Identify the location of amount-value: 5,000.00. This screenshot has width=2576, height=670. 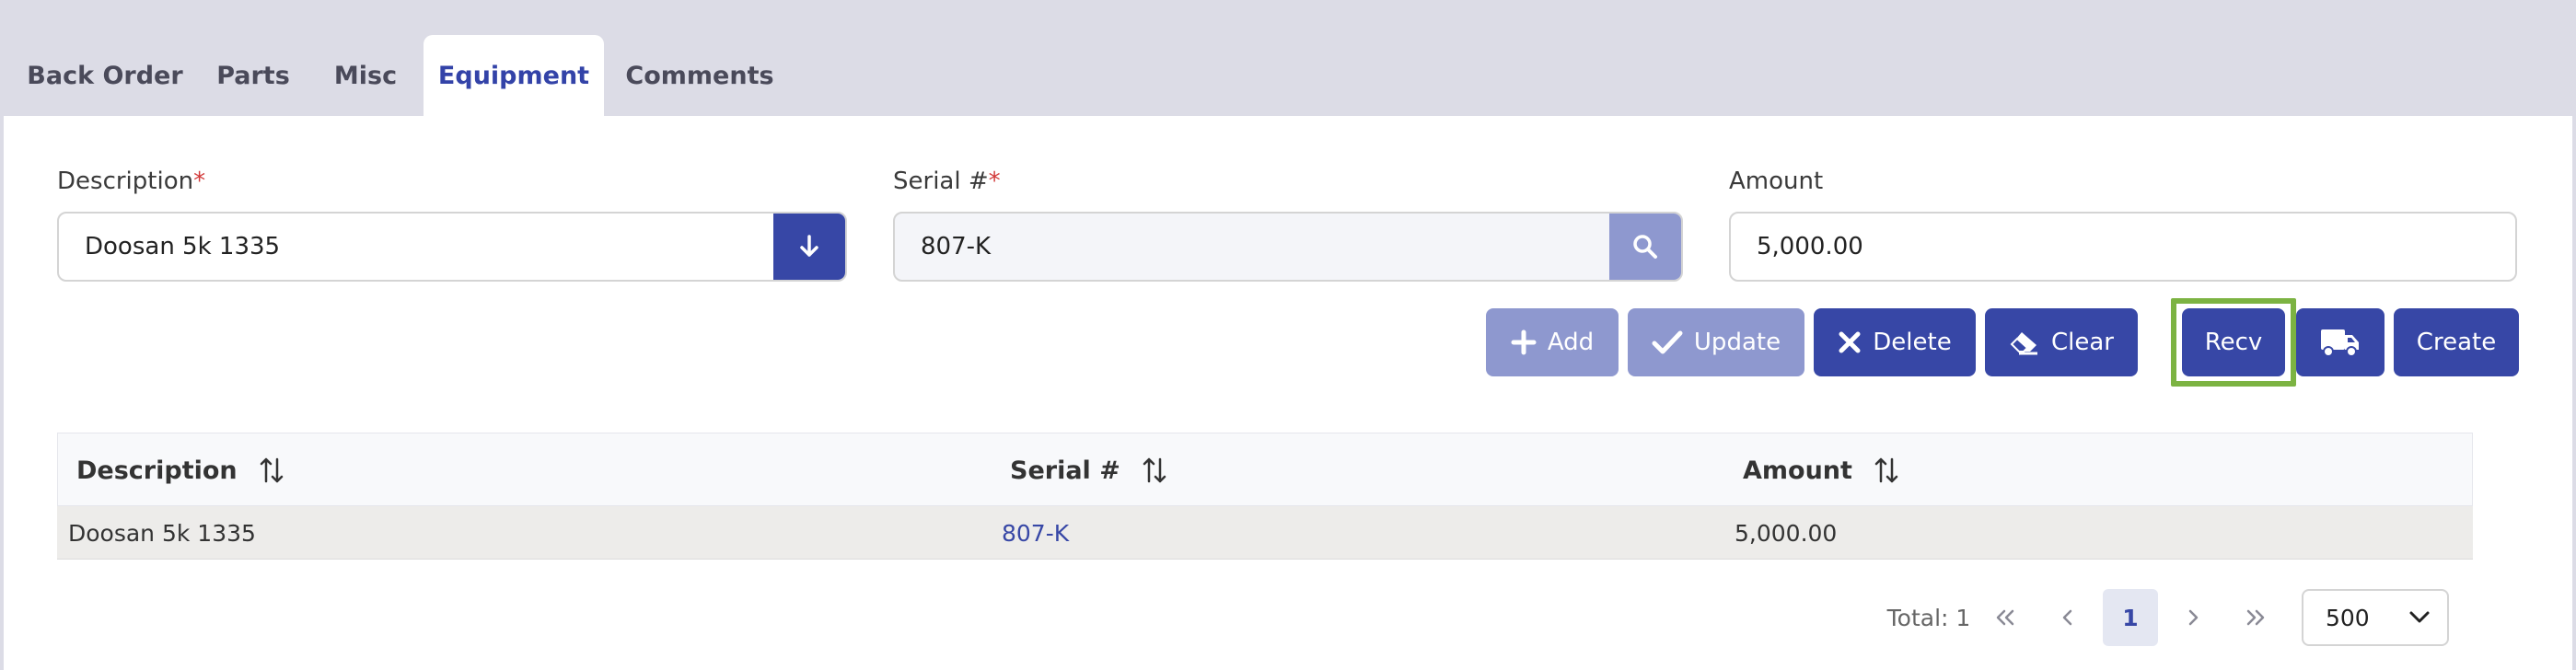
(1810, 246).